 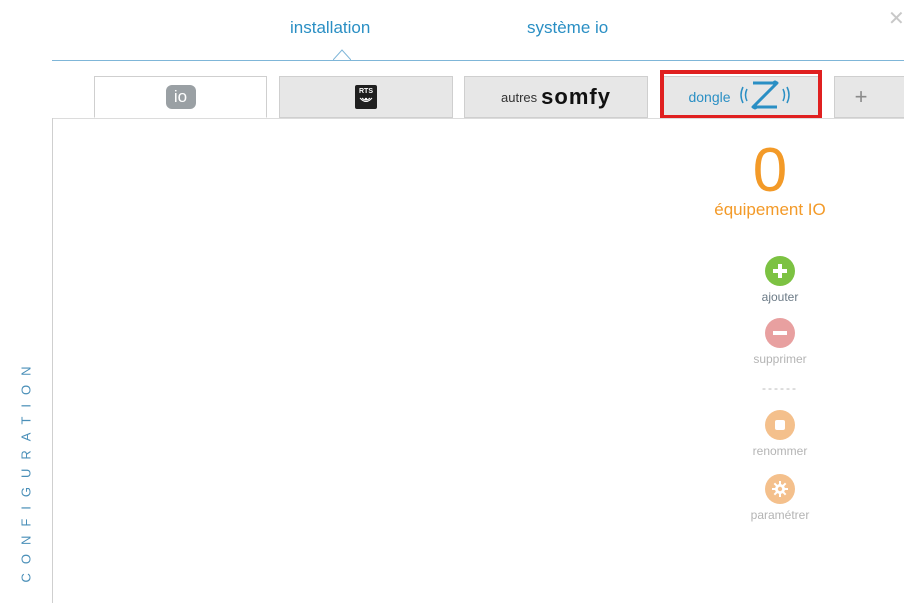 What do you see at coordinates (478, 118) in the screenshot?
I see `content-top-border` at bounding box center [478, 118].